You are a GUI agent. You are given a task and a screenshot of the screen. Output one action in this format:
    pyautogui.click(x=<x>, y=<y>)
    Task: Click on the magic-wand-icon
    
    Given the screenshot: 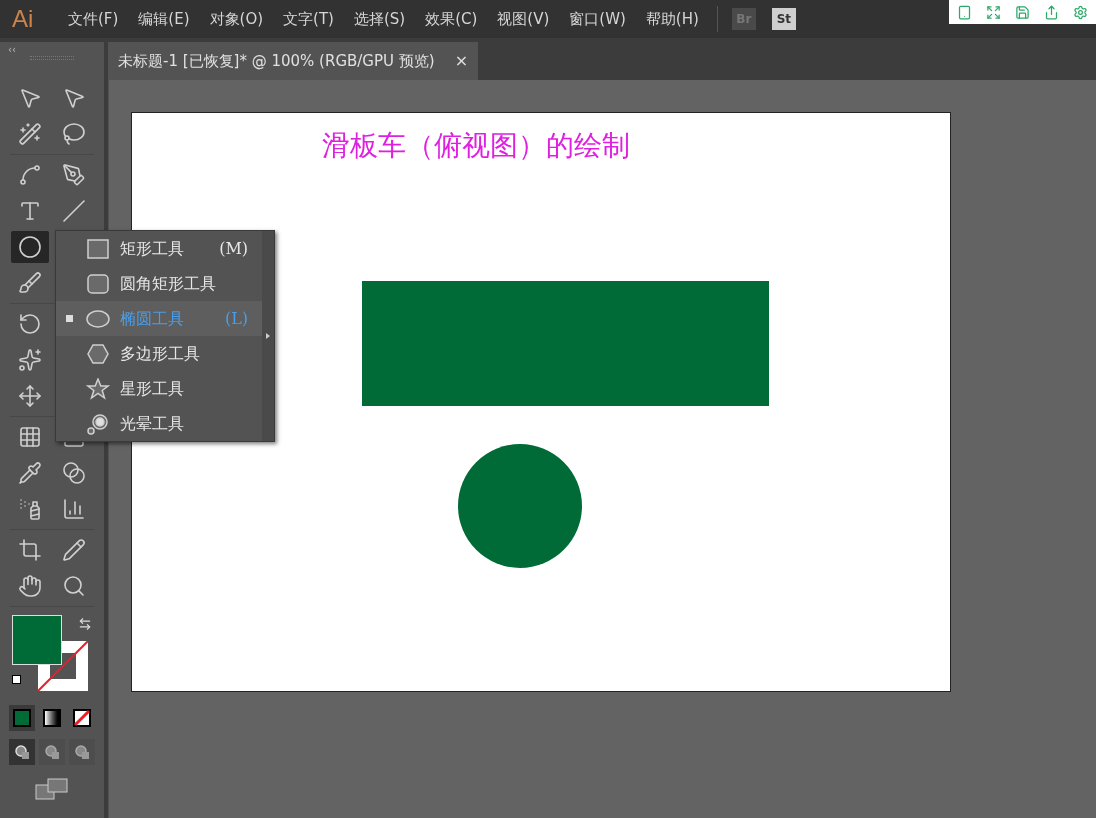 What is the action you would take?
    pyautogui.click(x=30, y=134)
    